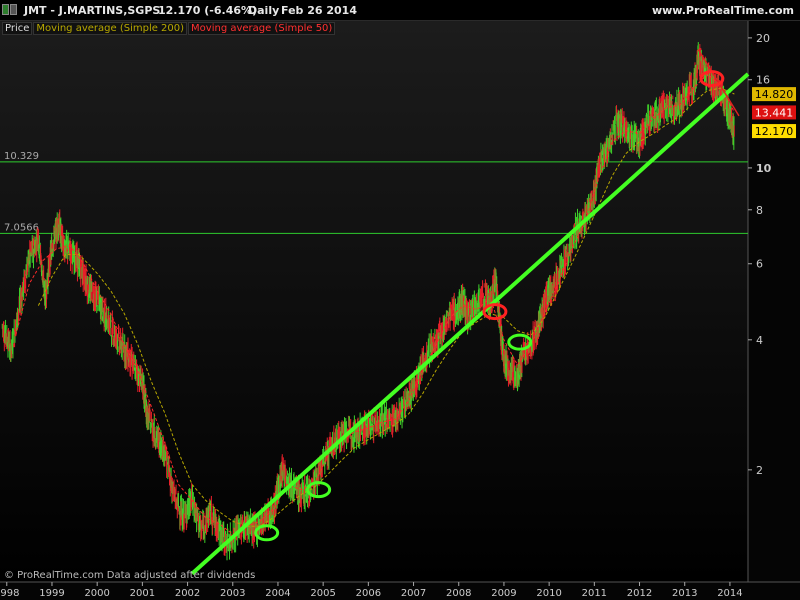  What do you see at coordinates (723, 10) in the screenshot?
I see `site-label: www.ProRealTime.com` at bounding box center [723, 10].